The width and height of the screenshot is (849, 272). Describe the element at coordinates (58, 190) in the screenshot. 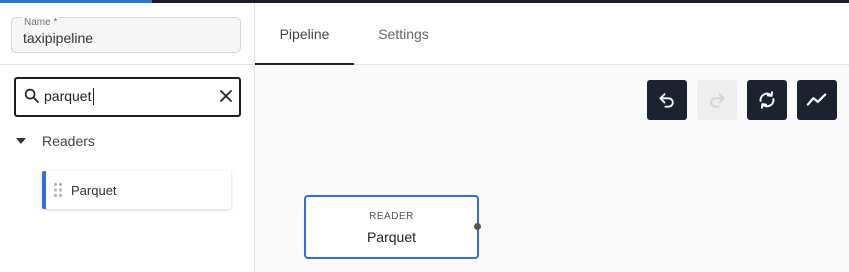

I see `drag-handle-icon` at that location.